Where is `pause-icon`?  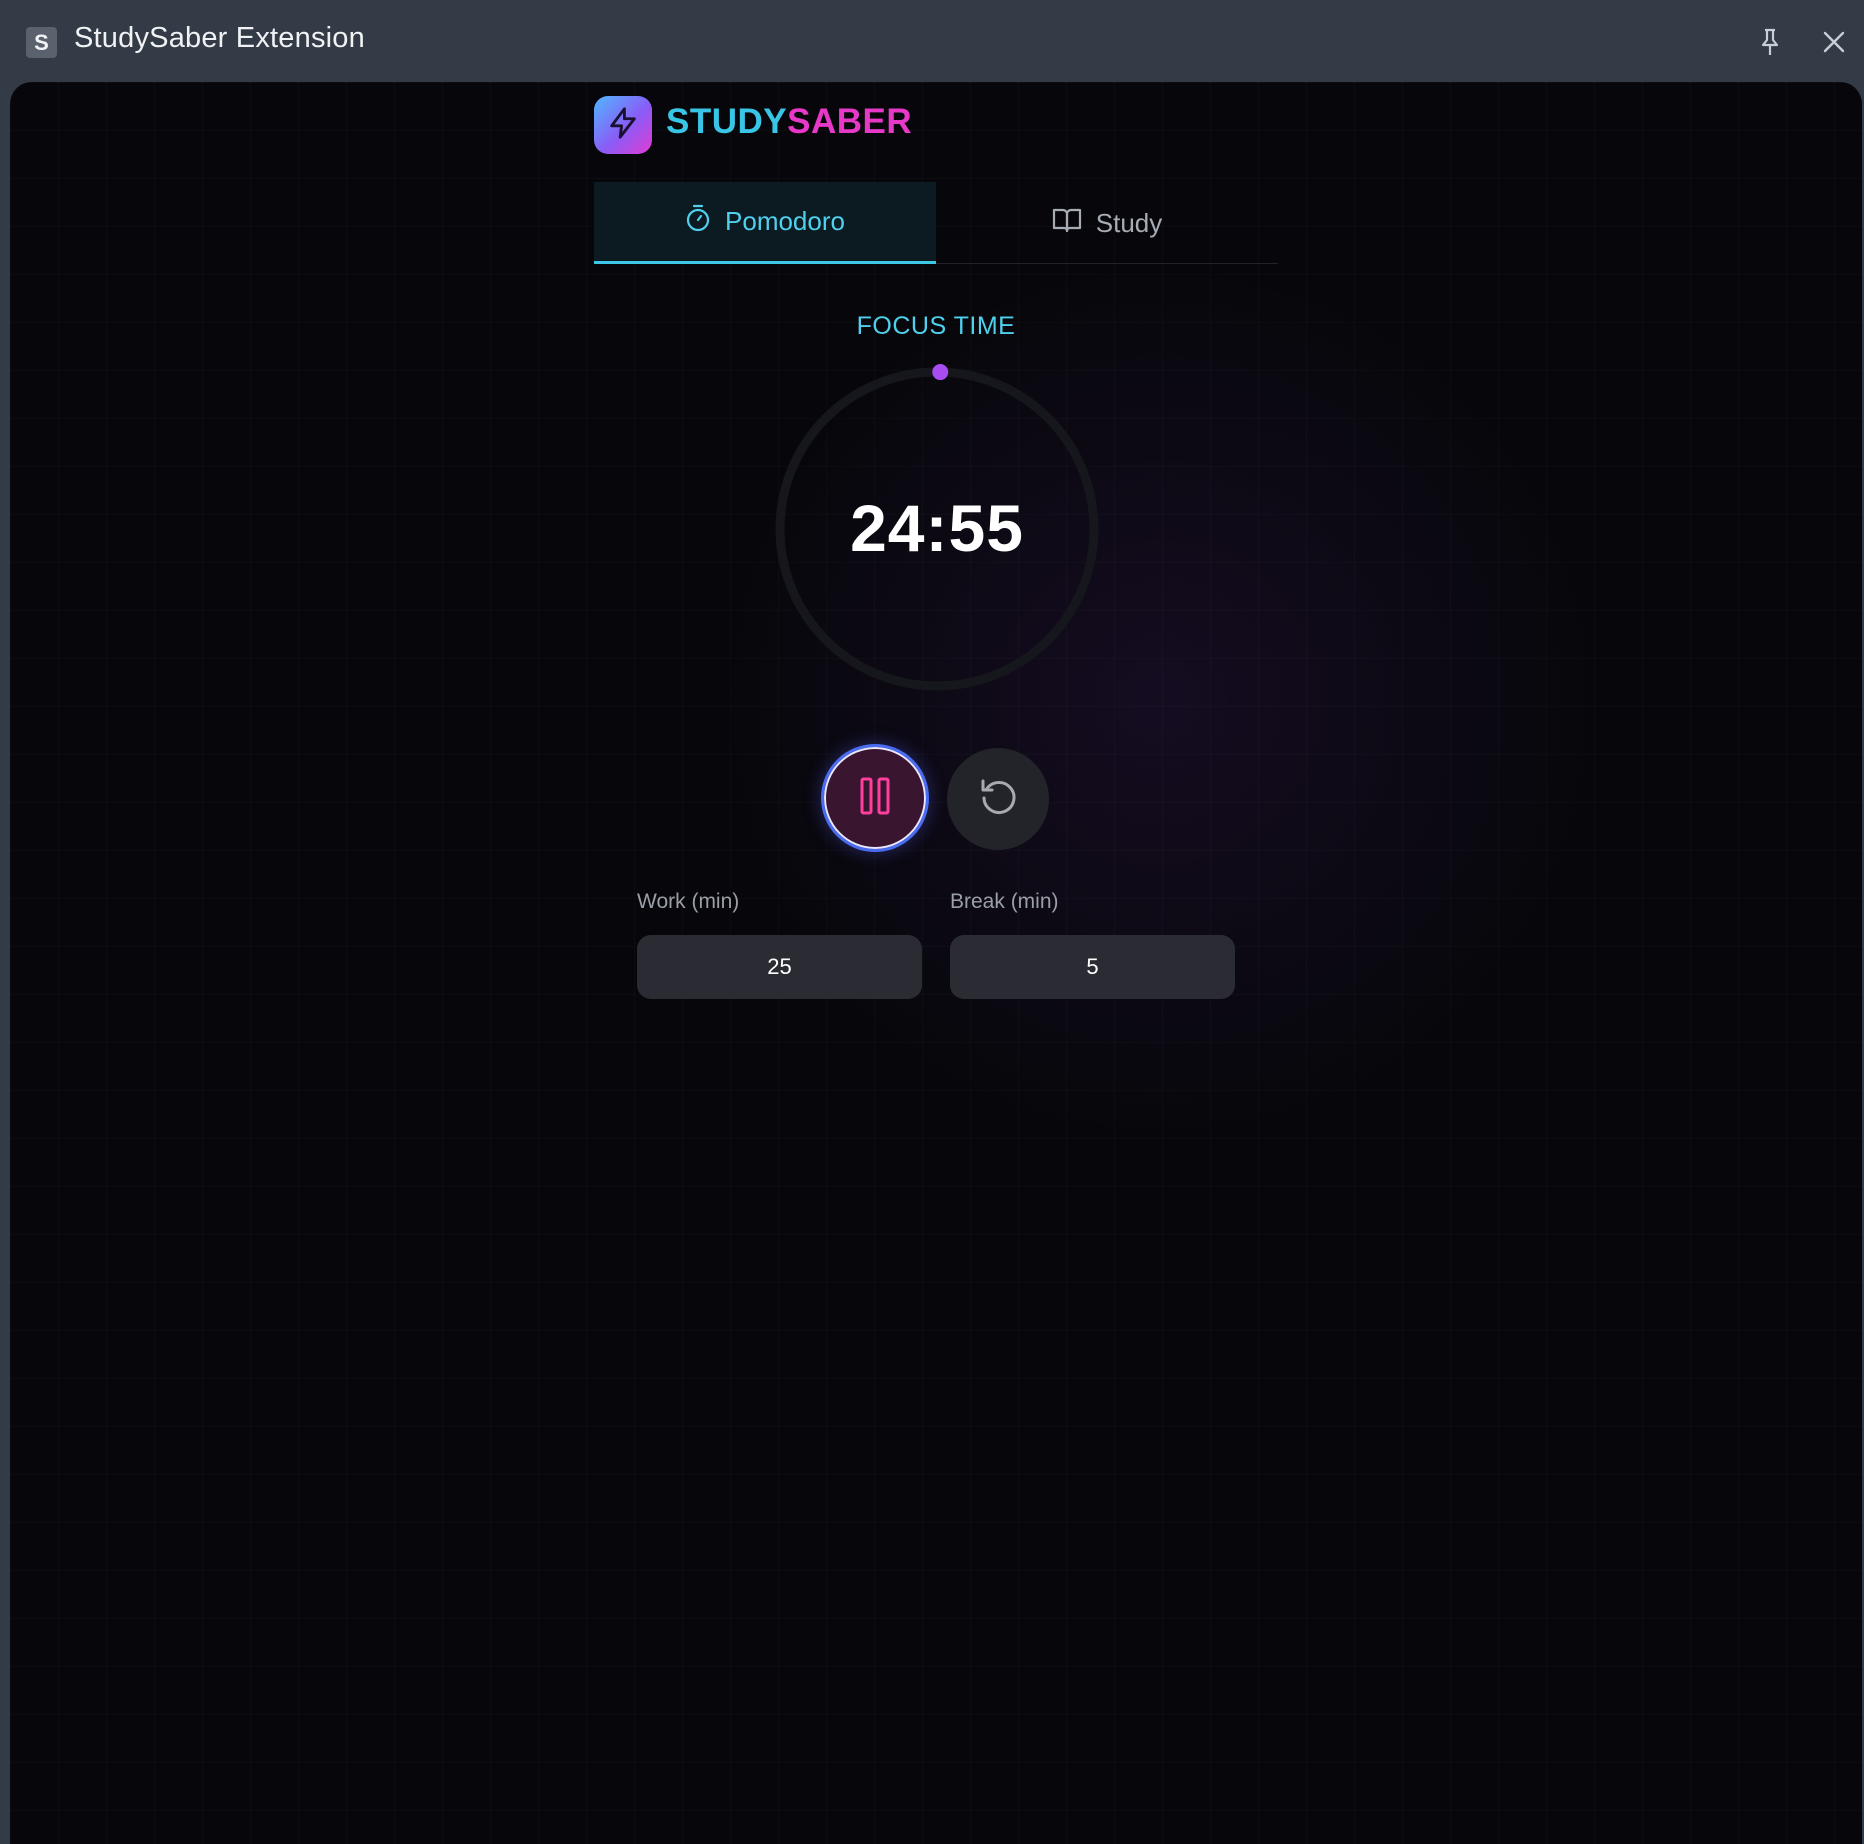 pause-icon is located at coordinates (875, 798).